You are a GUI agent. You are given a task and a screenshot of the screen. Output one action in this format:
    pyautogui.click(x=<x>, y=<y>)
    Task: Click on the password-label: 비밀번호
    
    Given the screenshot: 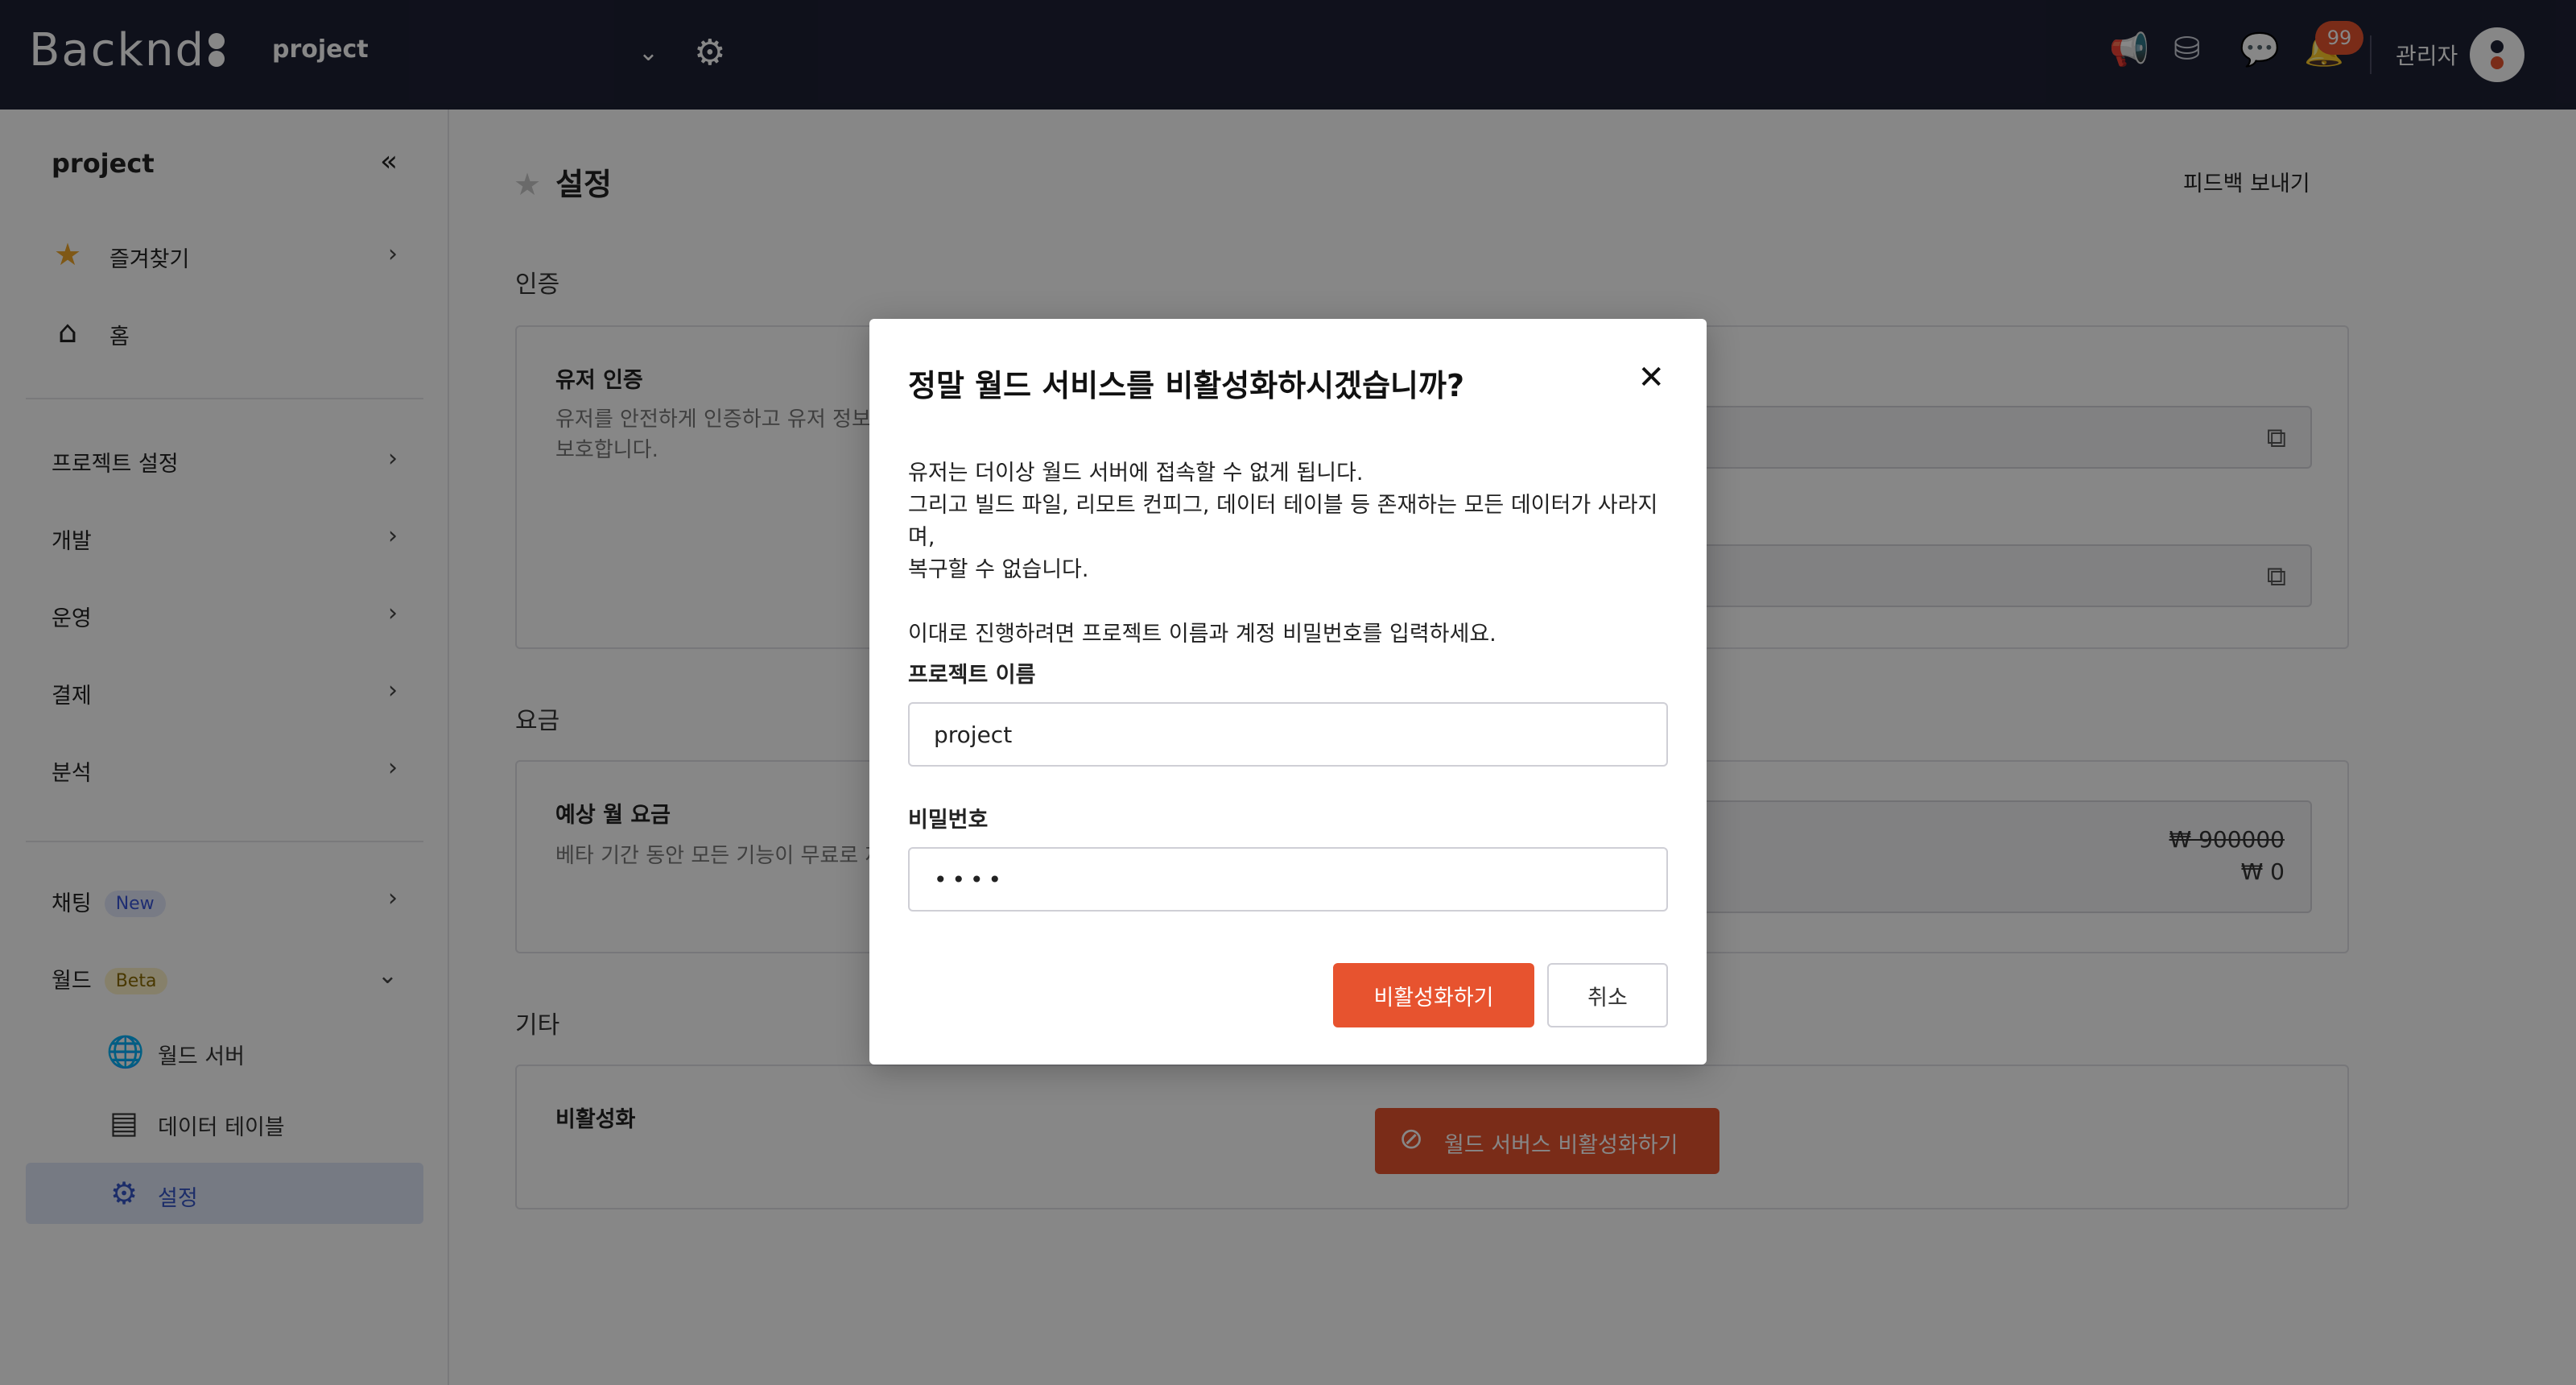 What is the action you would take?
    pyautogui.click(x=948, y=821)
    